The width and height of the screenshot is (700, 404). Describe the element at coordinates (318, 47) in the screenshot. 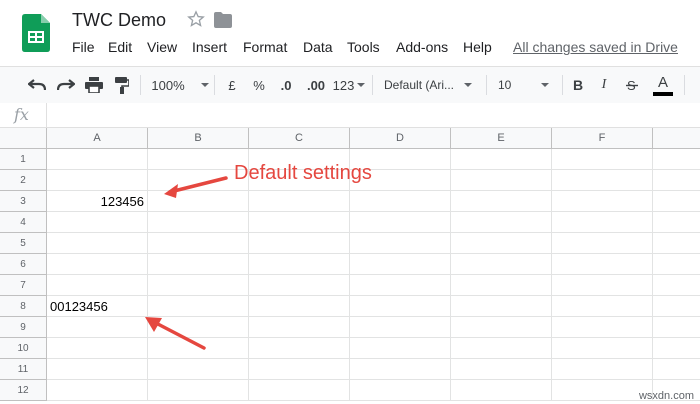

I see `menu-data: Data` at that location.